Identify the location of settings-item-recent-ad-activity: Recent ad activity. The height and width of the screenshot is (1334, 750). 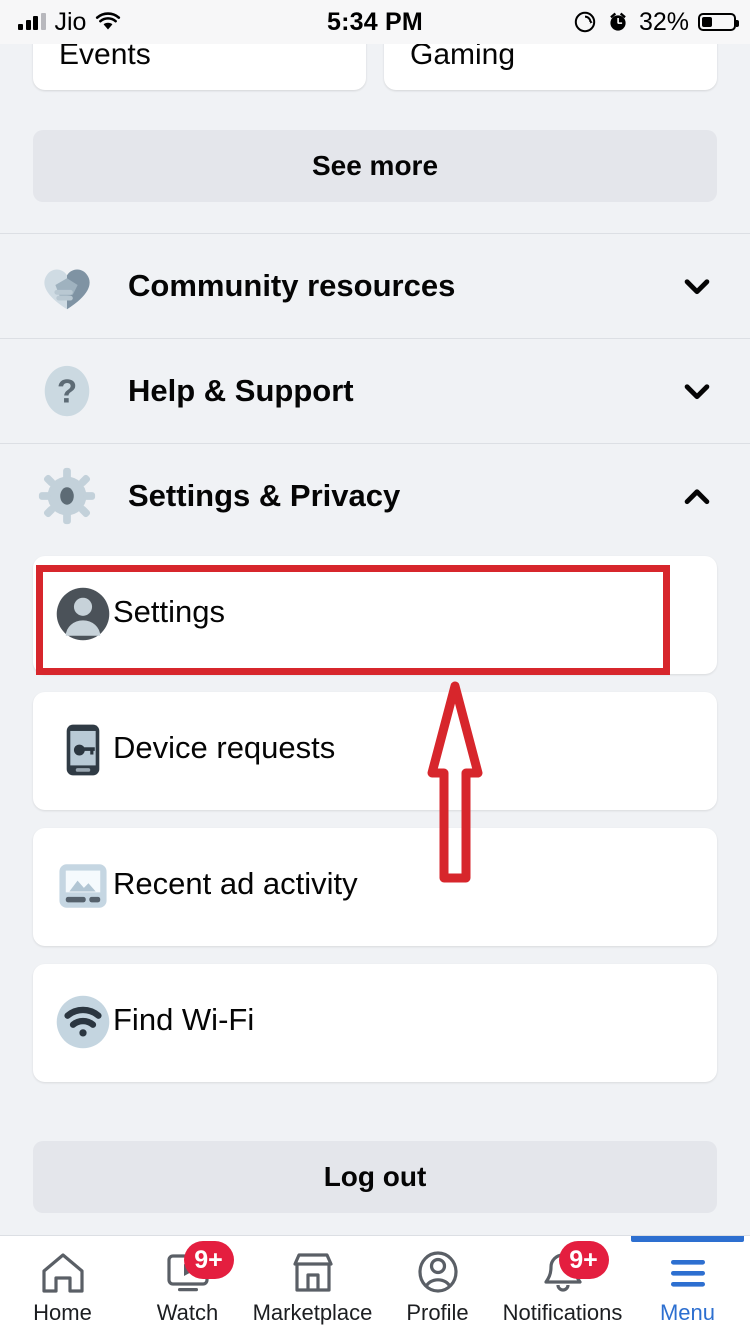
(375, 887).